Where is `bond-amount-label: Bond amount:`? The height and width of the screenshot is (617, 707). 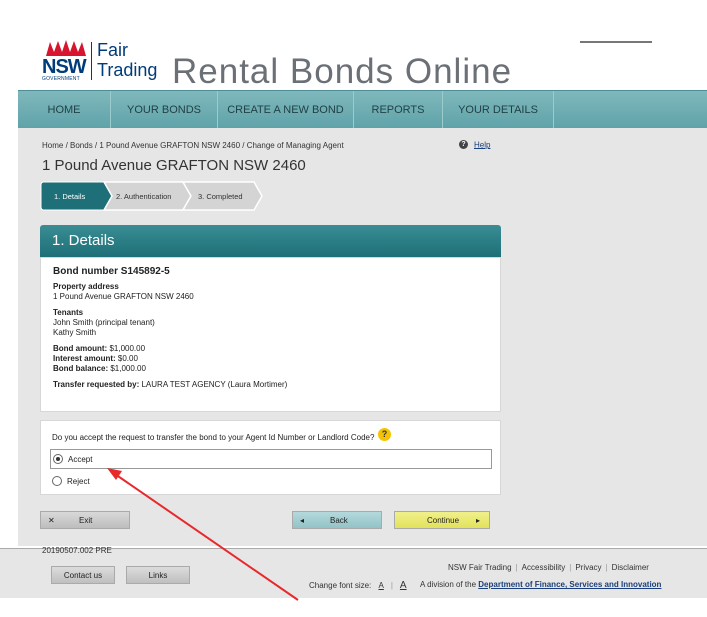 bond-amount-label: Bond amount: is located at coordinates (80, 348).